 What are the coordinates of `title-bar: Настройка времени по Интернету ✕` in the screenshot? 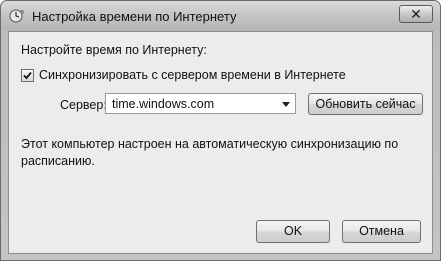 It's located at (220, 16).